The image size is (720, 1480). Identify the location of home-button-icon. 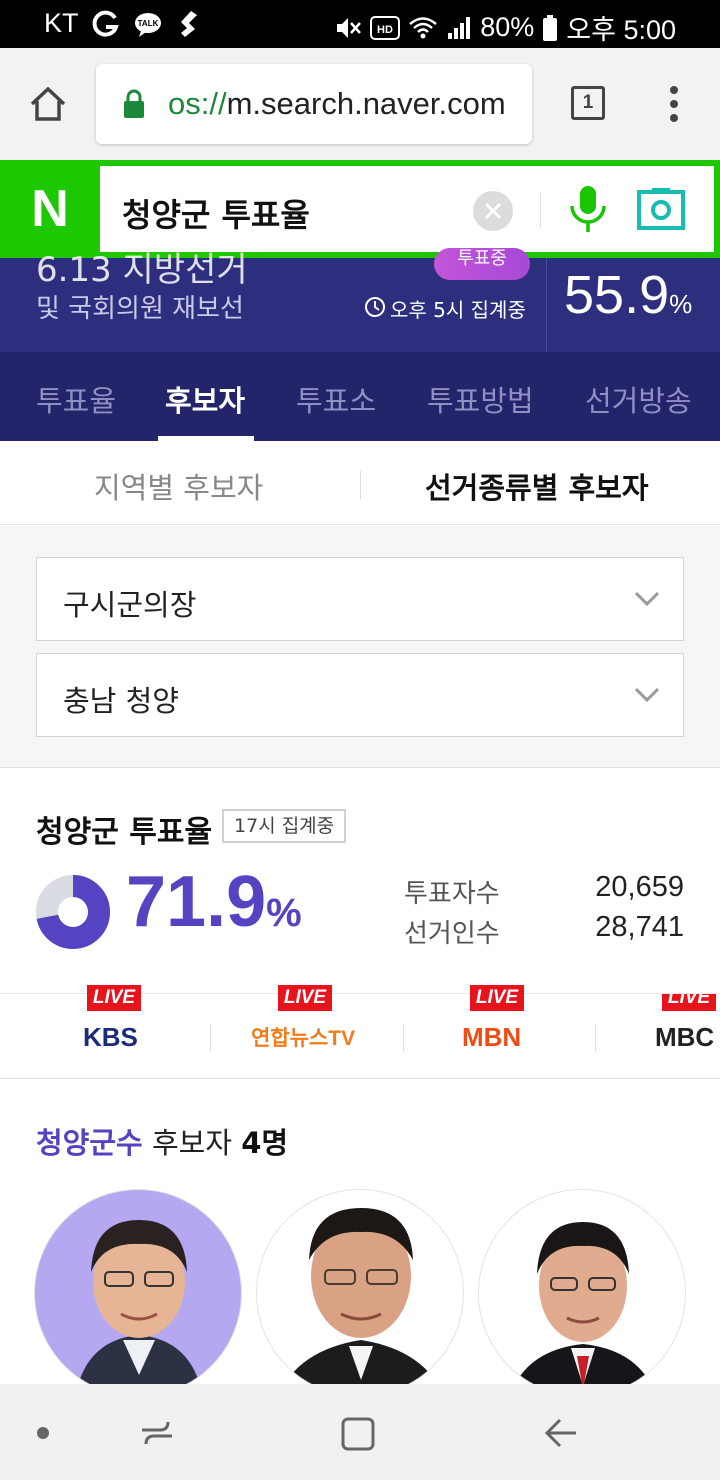
(358, 1433).